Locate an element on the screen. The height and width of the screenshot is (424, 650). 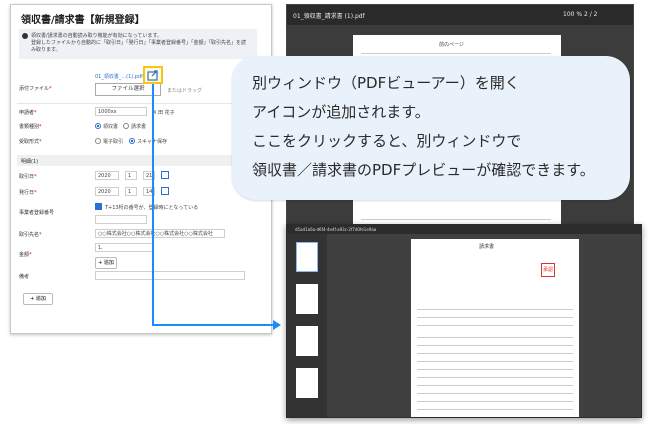
notice-line-3: み取ります。 is located at coordinates (46, 50).